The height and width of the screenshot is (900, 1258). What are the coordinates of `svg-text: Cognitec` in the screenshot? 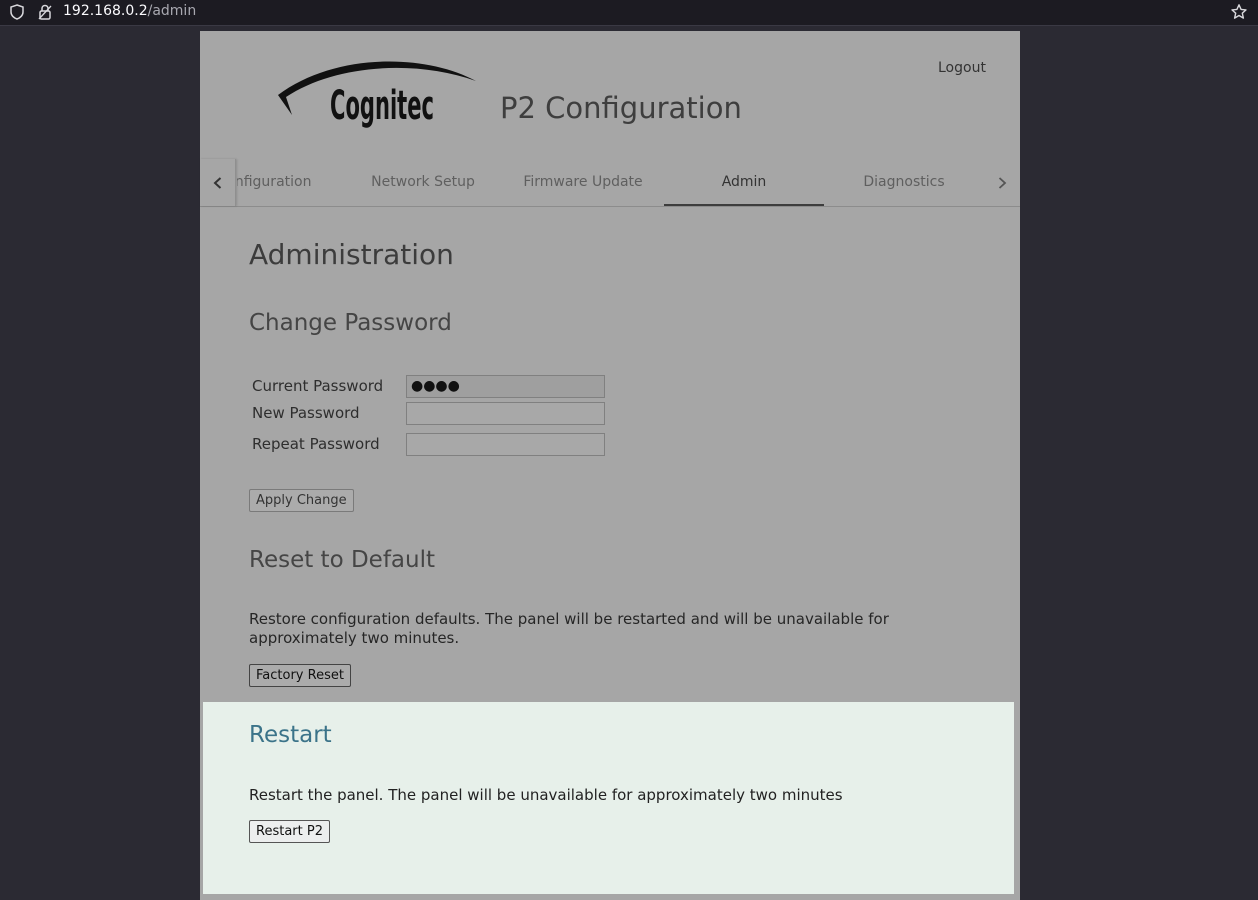 It's located at (382, 106).